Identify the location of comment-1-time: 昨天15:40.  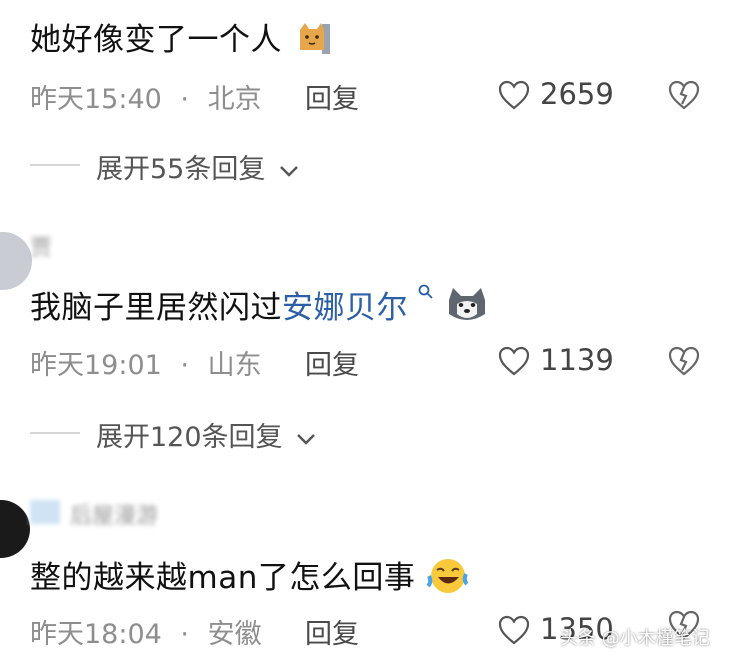
(96, 99).